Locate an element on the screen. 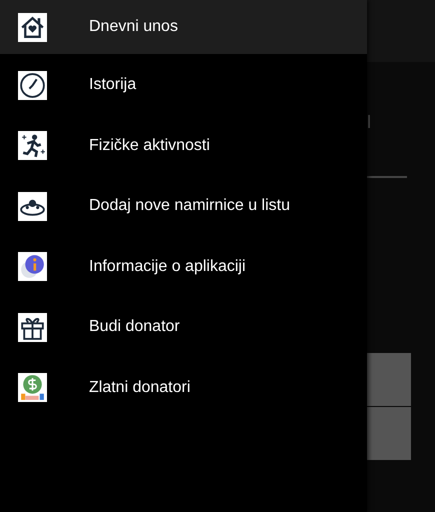  menu-item: Budi donator is located at coordinates (183, 327).